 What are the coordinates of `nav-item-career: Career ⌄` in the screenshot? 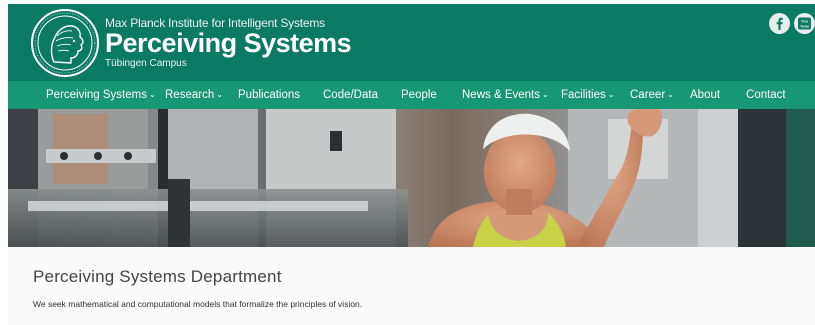 It's located at (652, 95).